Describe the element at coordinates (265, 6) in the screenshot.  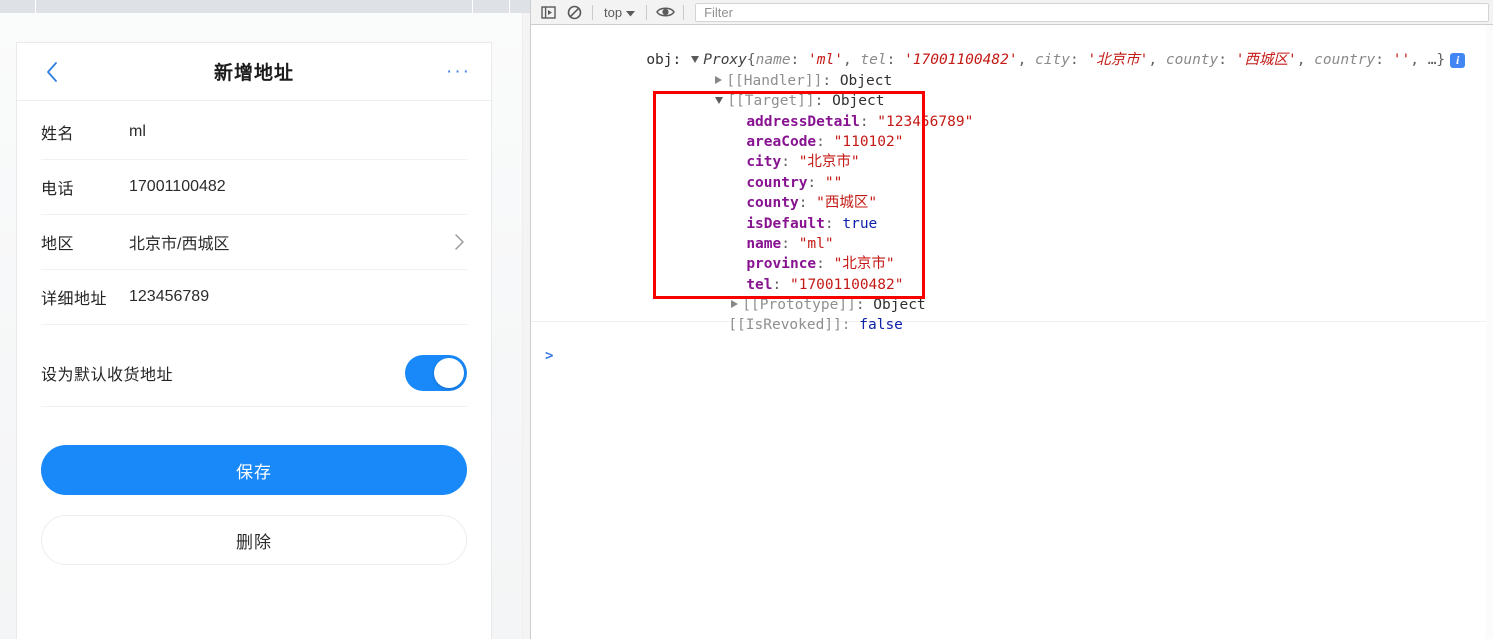
I see `browser-tab-strip` at that location.